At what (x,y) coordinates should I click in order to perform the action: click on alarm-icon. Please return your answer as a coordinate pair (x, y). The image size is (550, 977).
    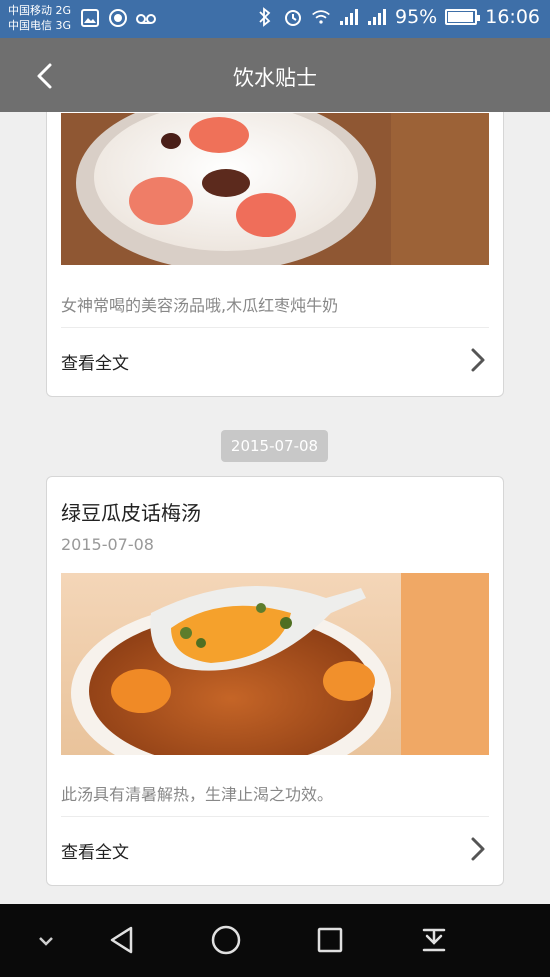
    Looking at the image, I should click on (293, 17).